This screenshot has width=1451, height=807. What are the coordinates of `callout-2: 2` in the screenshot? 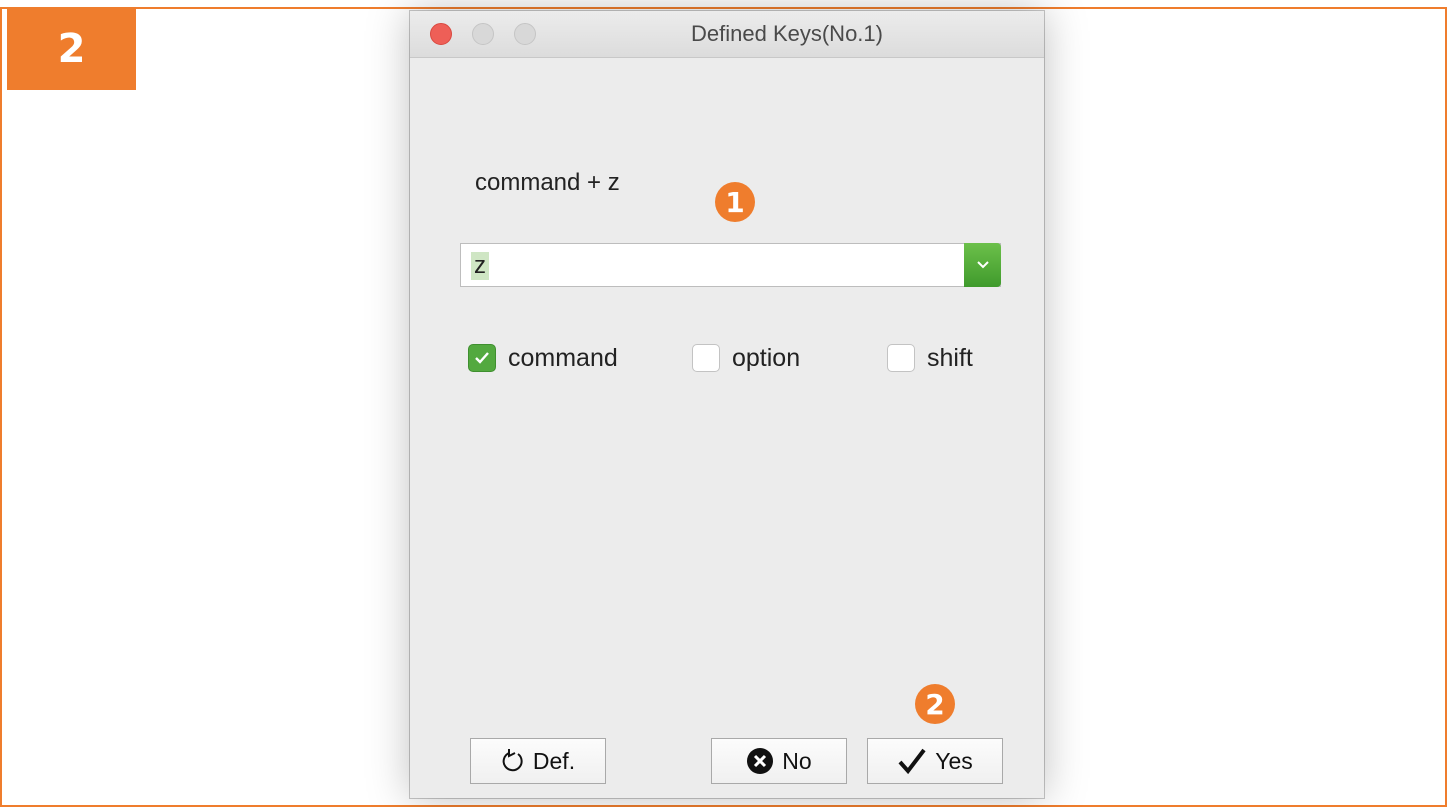 It's located at (935, 704).